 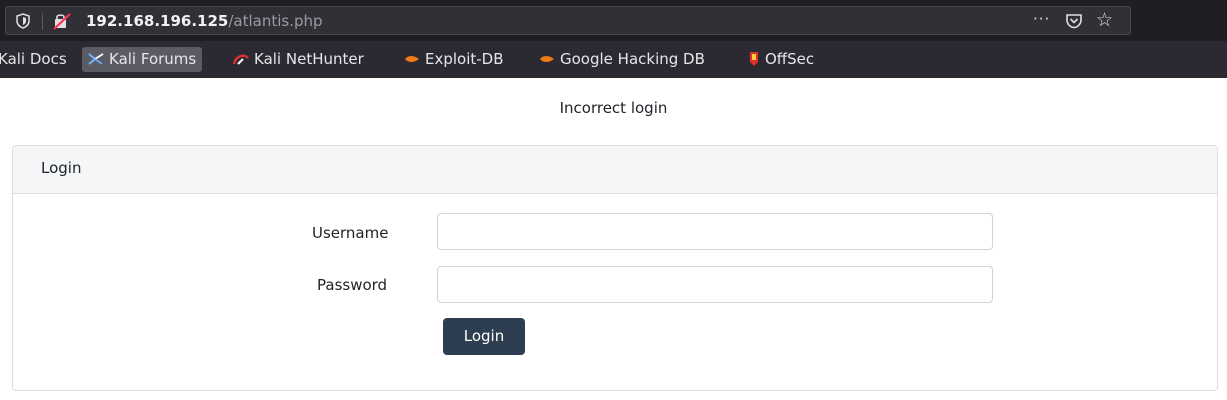 I want to click on username-input, so click(x=715, y=231).